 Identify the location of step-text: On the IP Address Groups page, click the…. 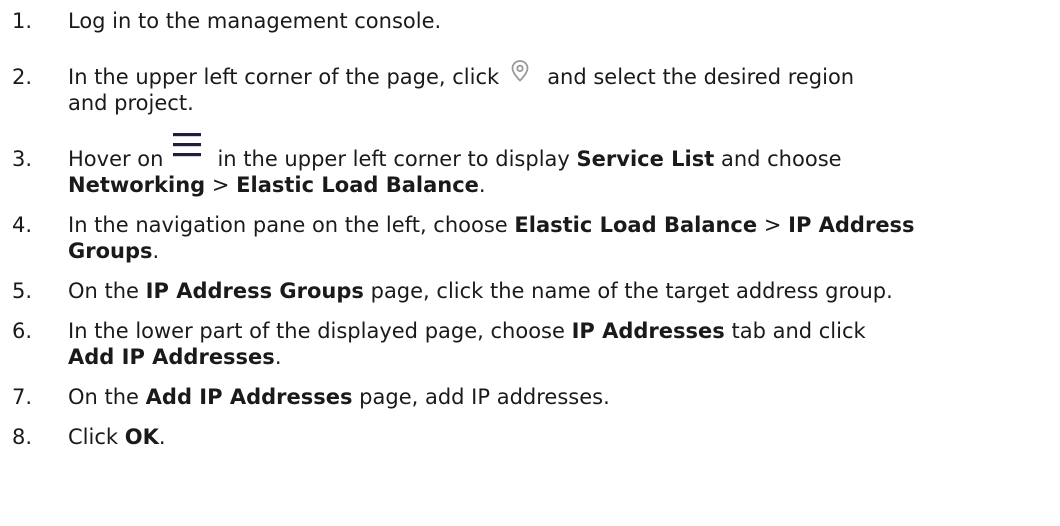
(480, 291).